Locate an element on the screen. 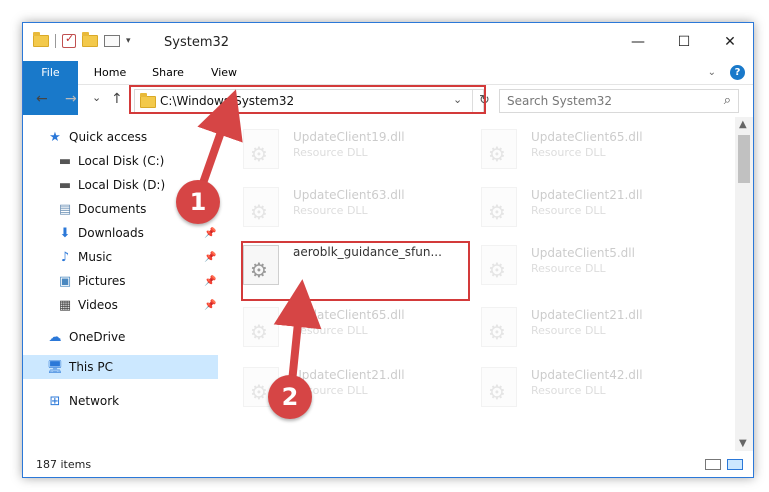 The height and width of the screenshot is (492, 769). step-badge-2: 2 is located at coordinates (290, 397).